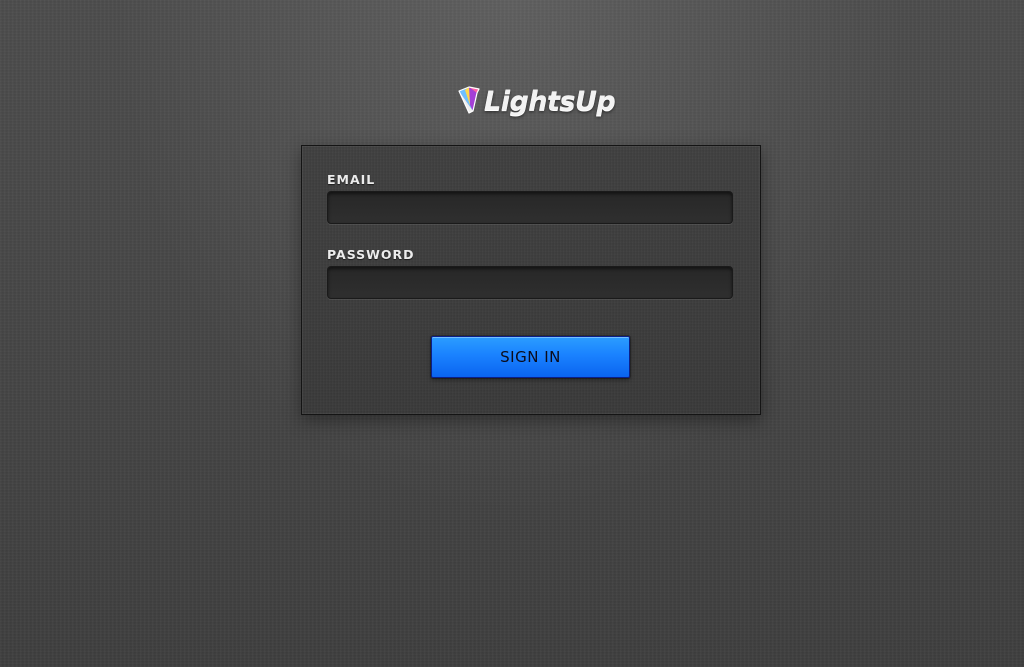  I want to click on email-label: EMAIL, so click(351, 179).